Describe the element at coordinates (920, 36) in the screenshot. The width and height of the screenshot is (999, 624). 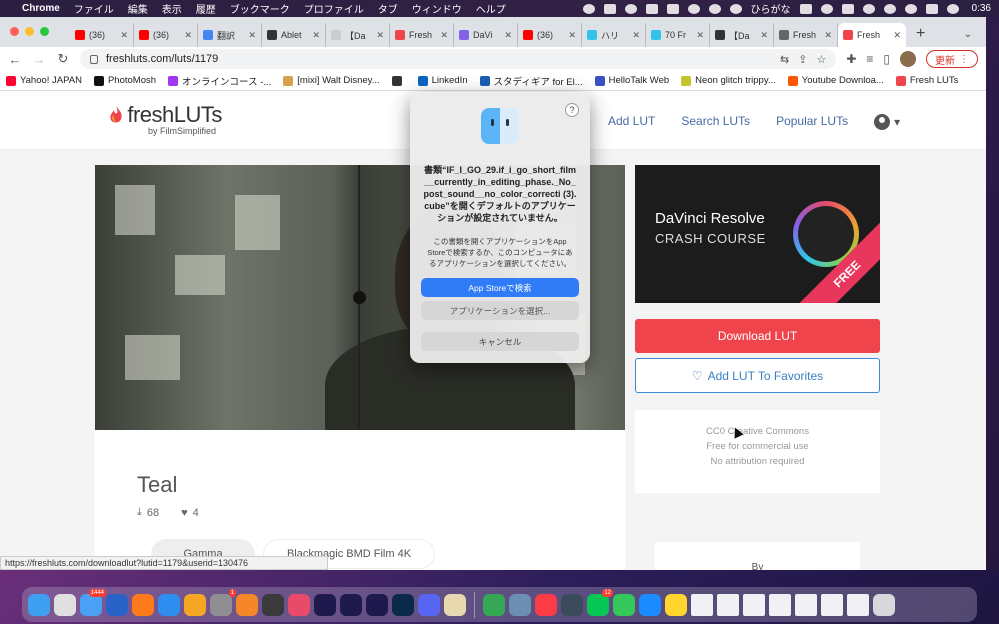
I see `new-tab-button: +` at that location.